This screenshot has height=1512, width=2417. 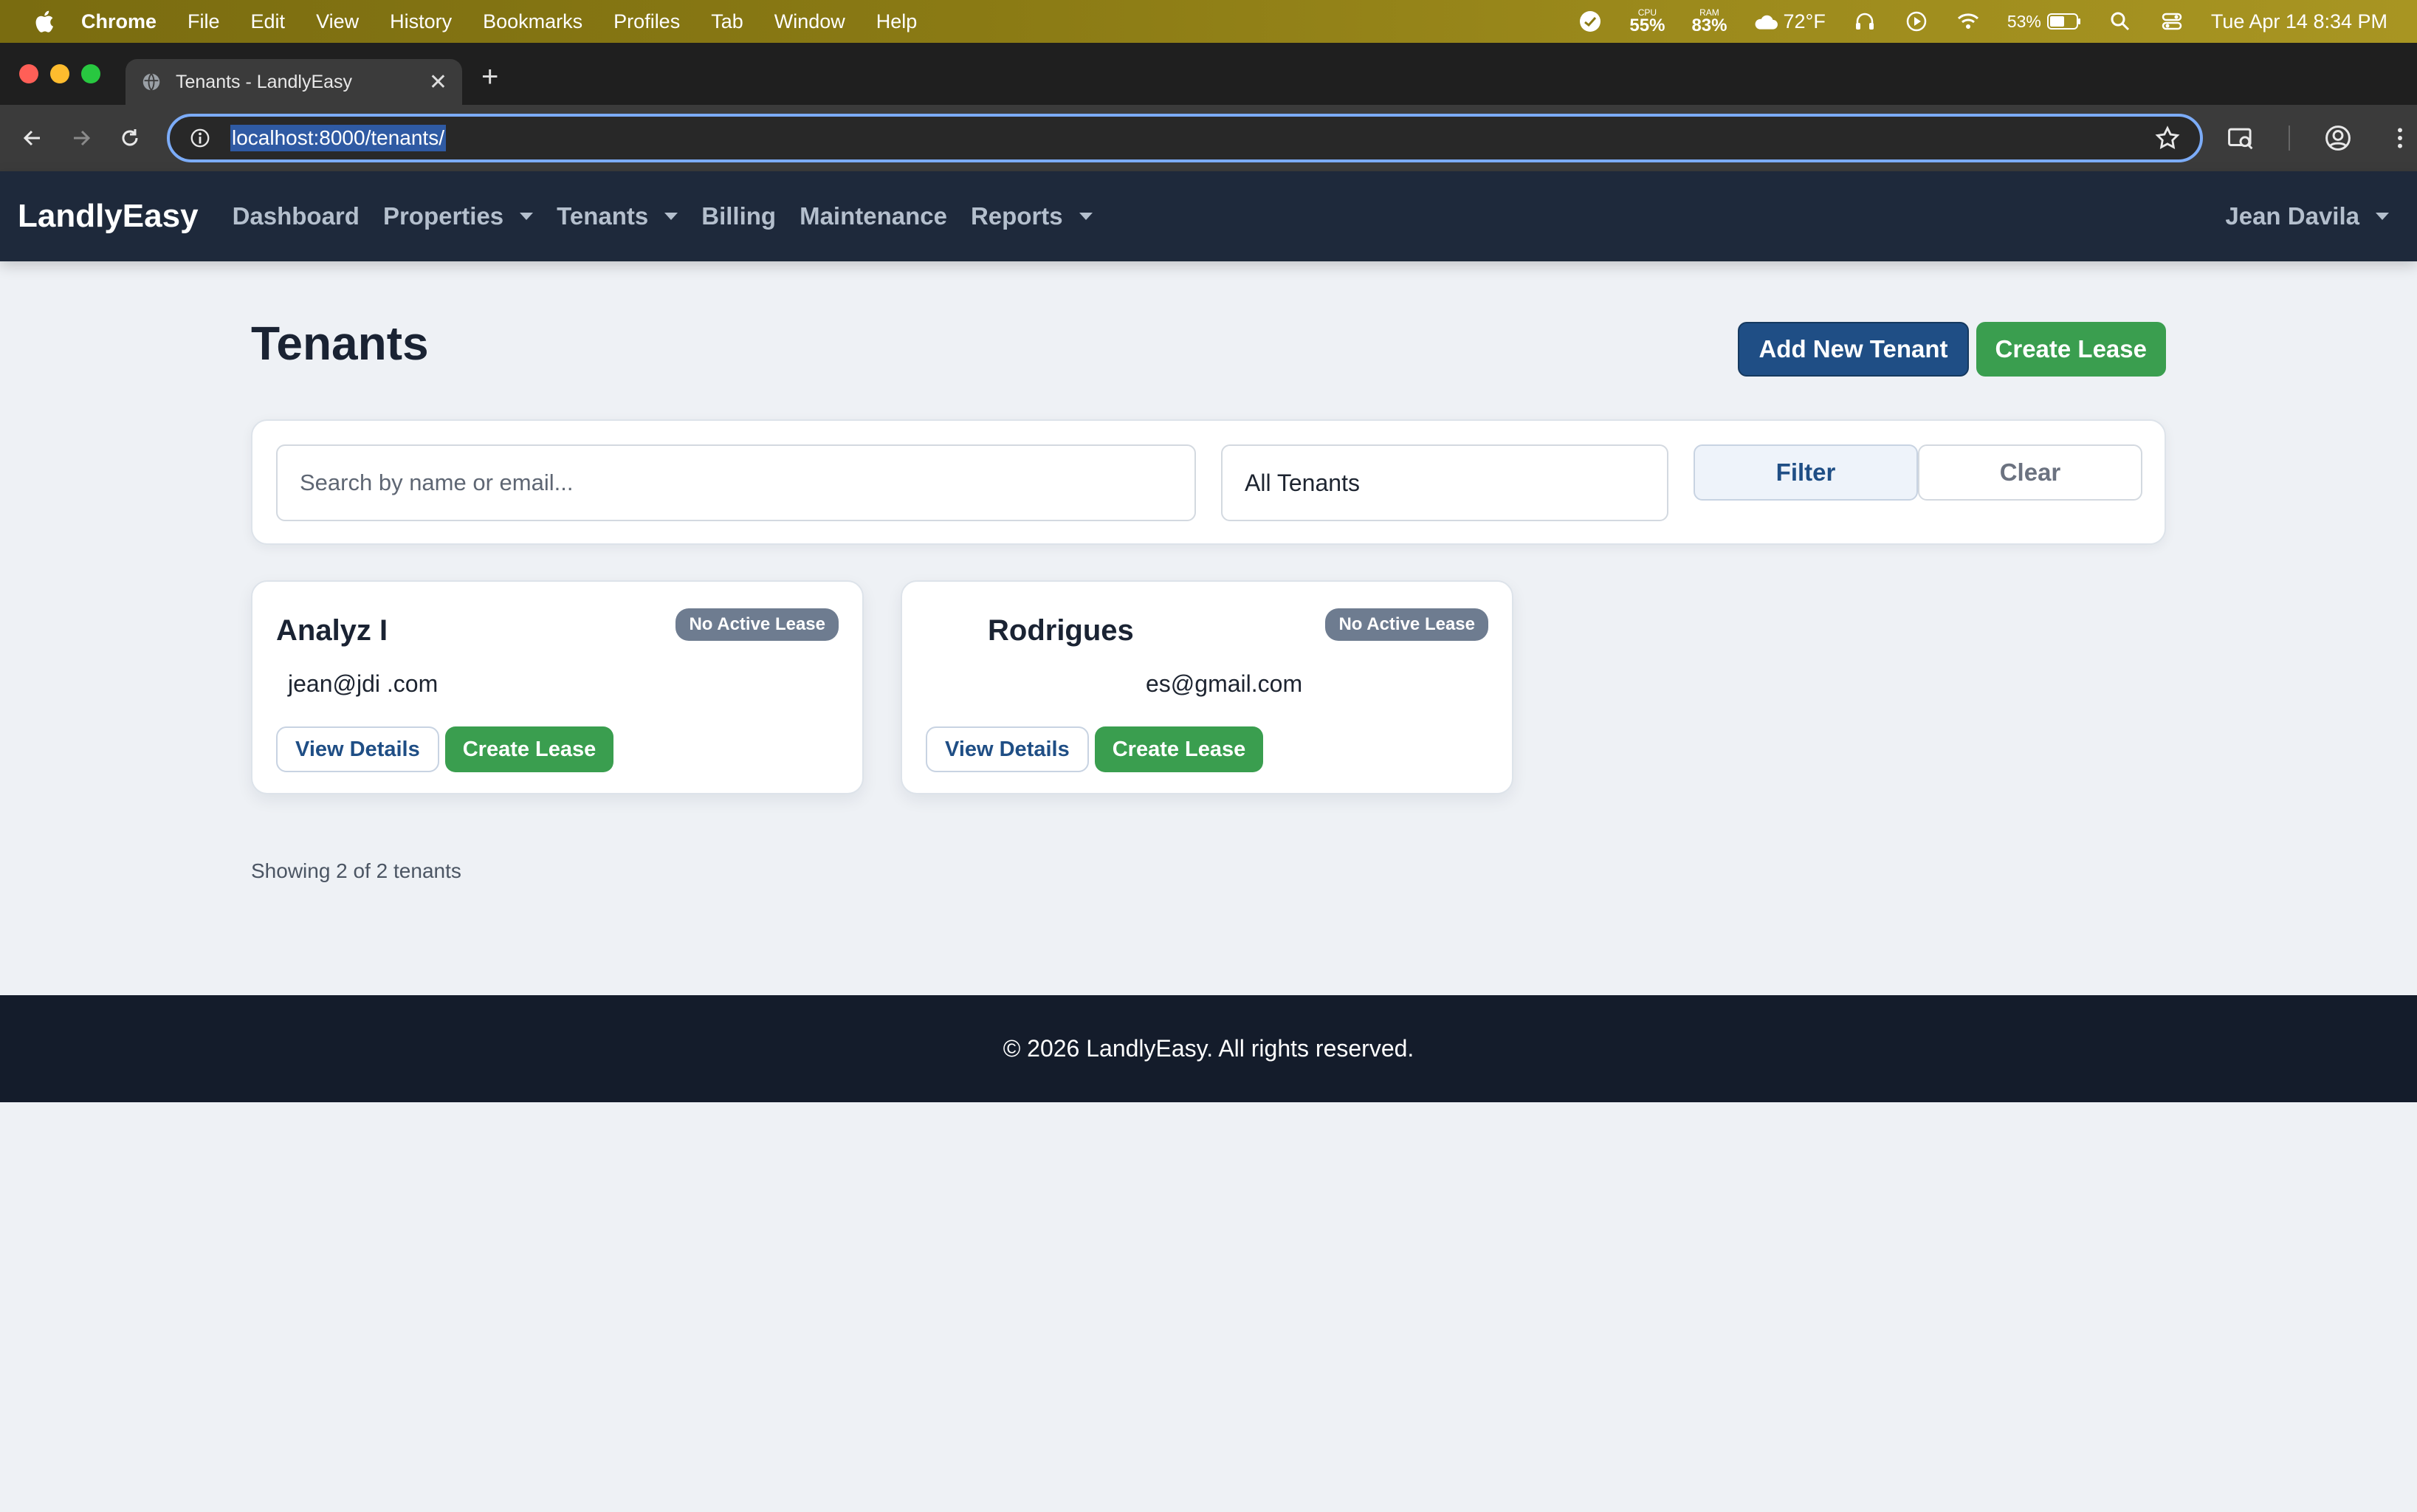 I want to click on globe-icon, so click(x=151, y=82).